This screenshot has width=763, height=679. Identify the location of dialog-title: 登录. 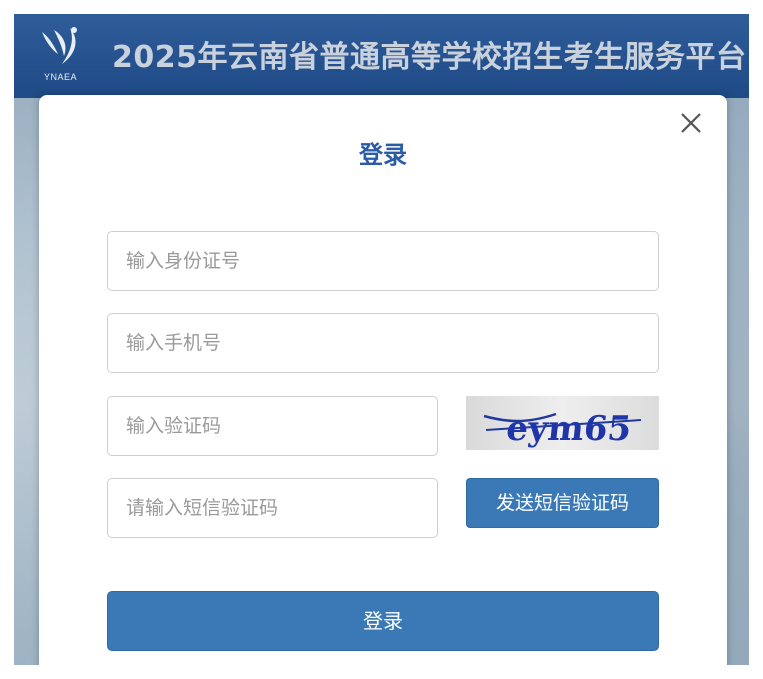
(383, 155).